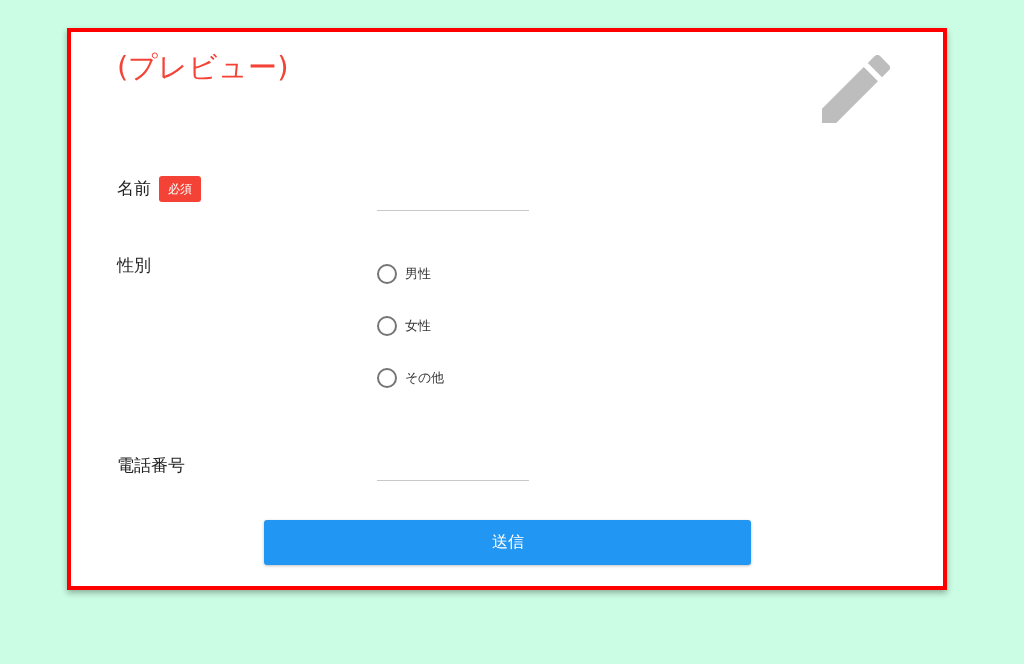 This screenshot has width=1024, height=664. I want to click on radio-option: その他, so click(633, 378).